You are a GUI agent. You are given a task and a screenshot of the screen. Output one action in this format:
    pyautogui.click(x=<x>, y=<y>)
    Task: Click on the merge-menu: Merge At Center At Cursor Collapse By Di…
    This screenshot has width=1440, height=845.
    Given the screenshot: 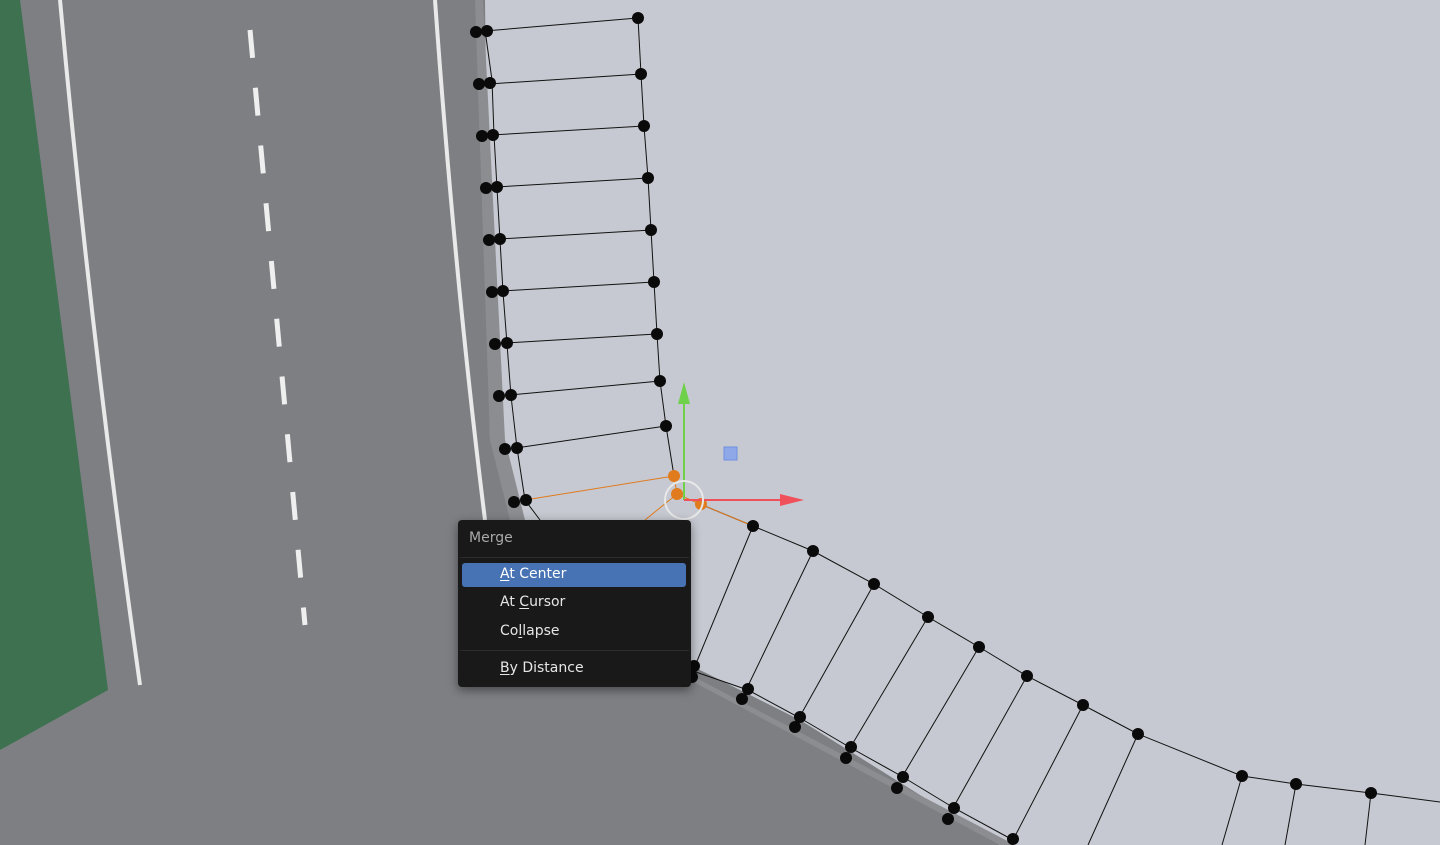 What is the action you would take?
    pyautogui.click(x=574, y=603)
    